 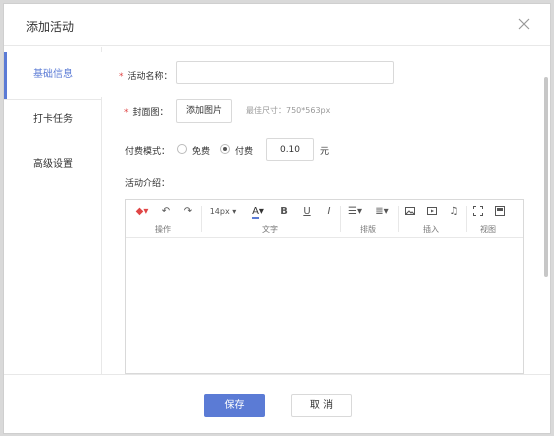 I want to click on scrollbar, so click(x=546, y=210).